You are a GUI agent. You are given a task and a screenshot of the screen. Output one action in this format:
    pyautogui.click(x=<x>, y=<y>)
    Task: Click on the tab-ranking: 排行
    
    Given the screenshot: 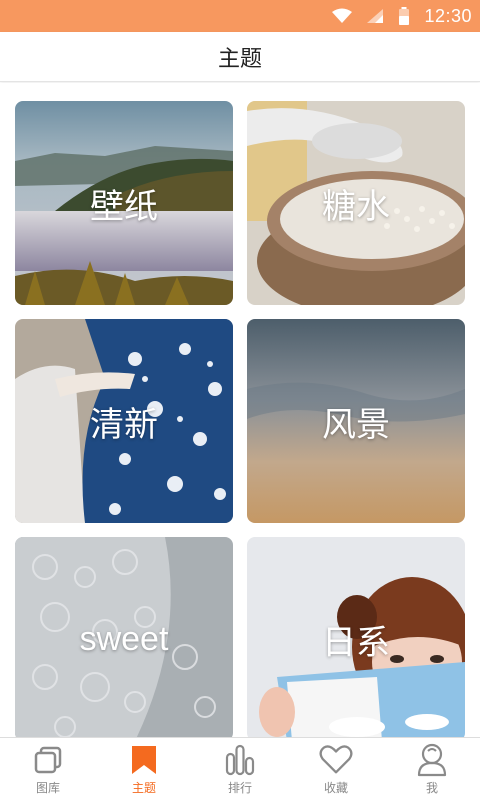 What is the action you would take?
    pyautogui.click(x=240, y=769)
    